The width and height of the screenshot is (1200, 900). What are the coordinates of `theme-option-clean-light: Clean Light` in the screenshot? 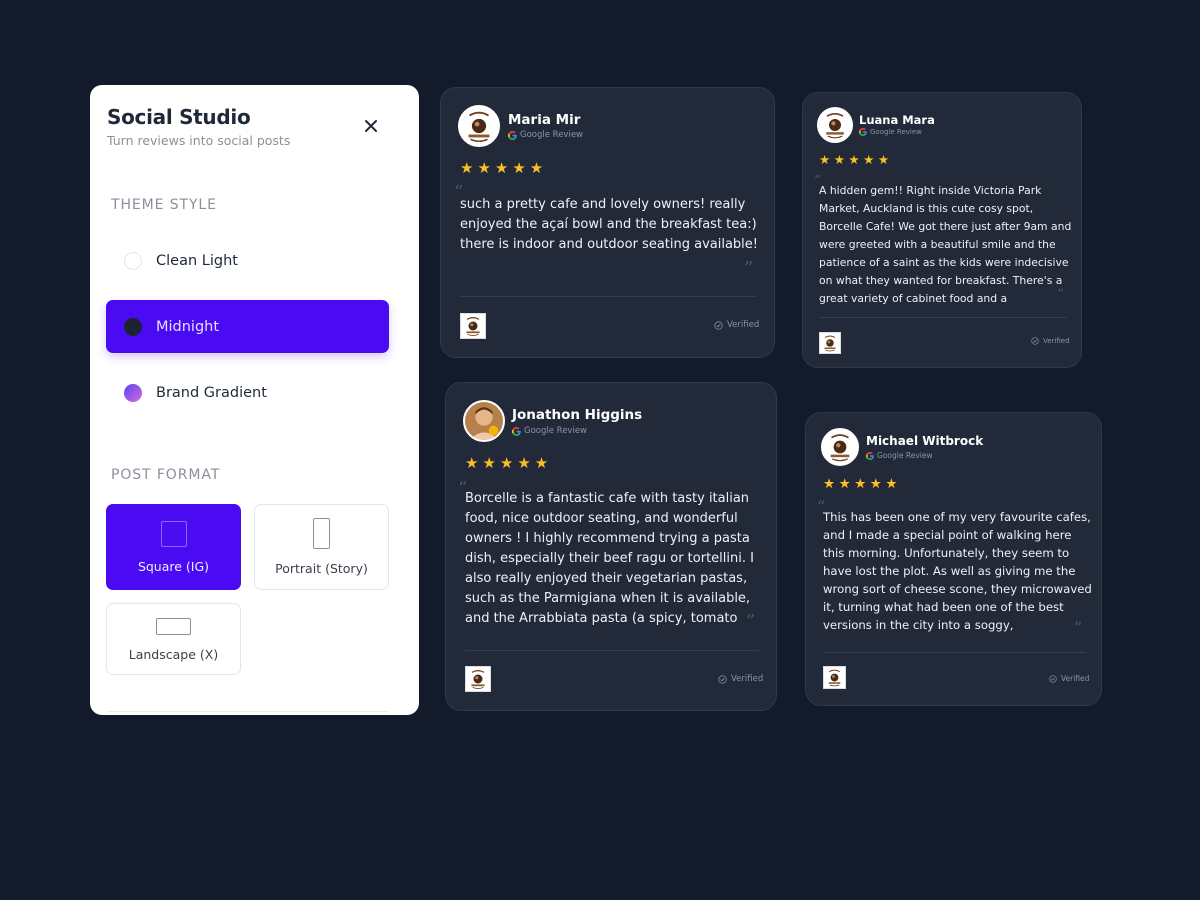 It's located at (247, 260).